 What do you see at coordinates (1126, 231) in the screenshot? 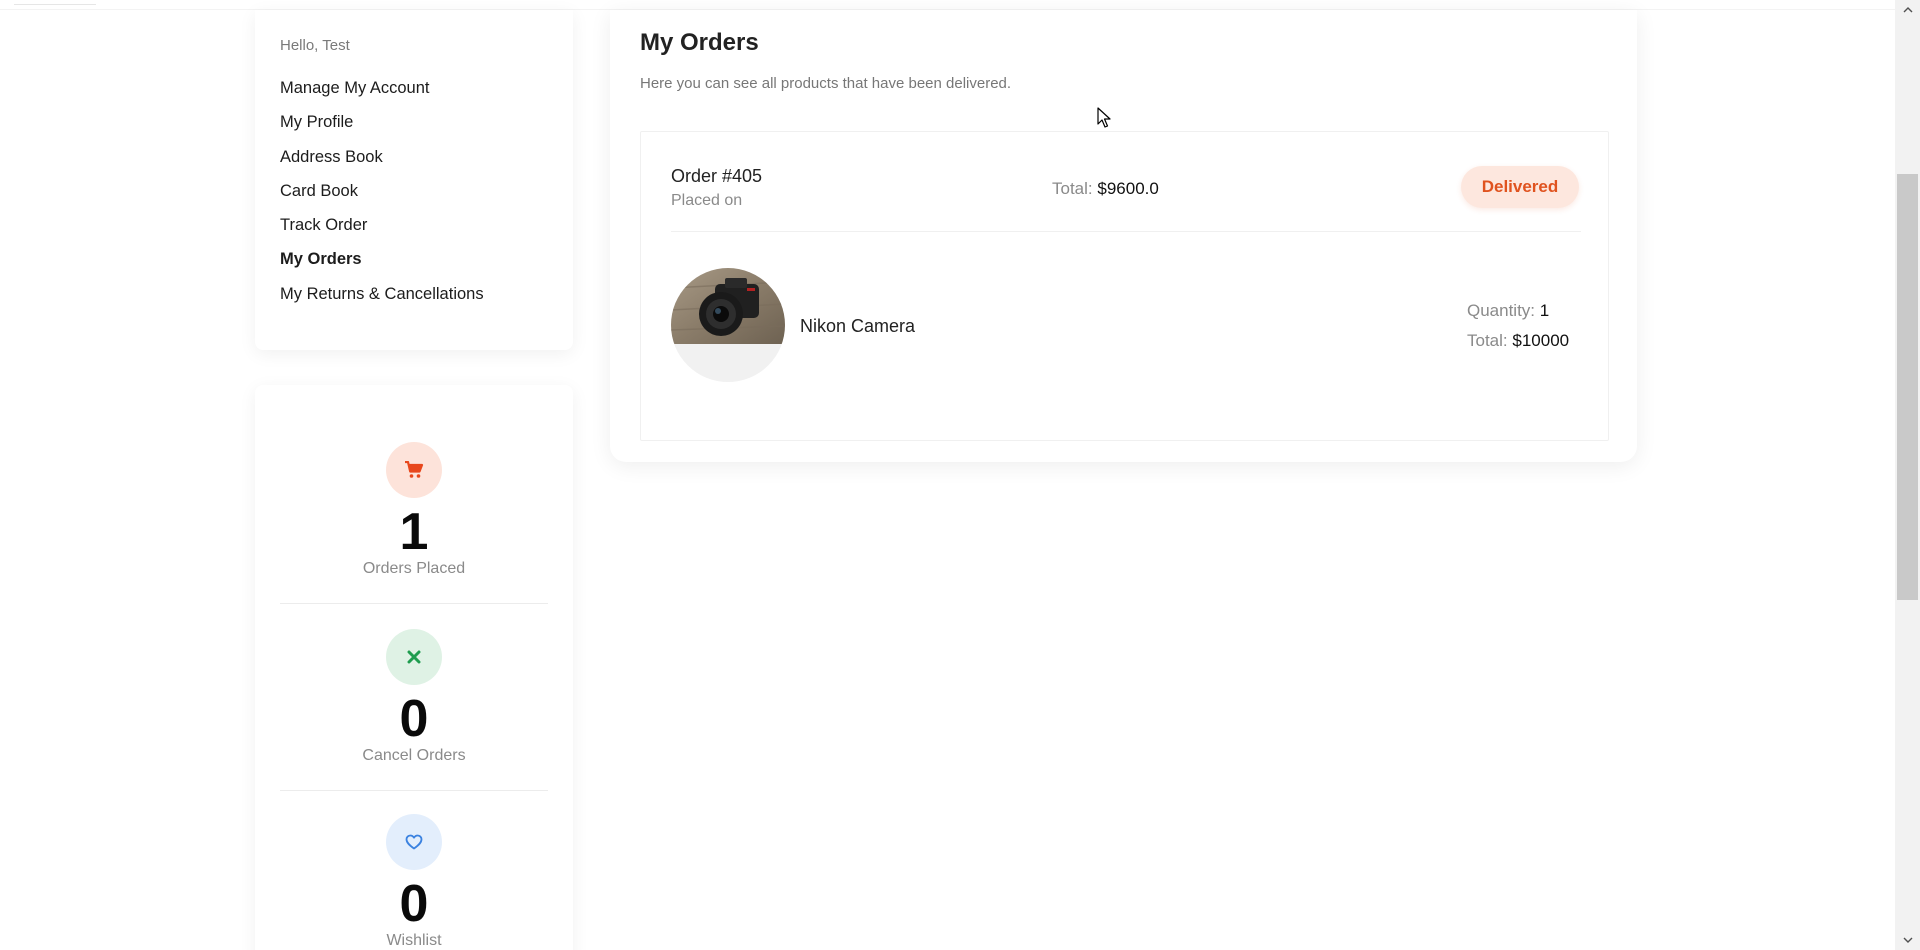
I see `order-divider` at bounding box center [1126, 231].